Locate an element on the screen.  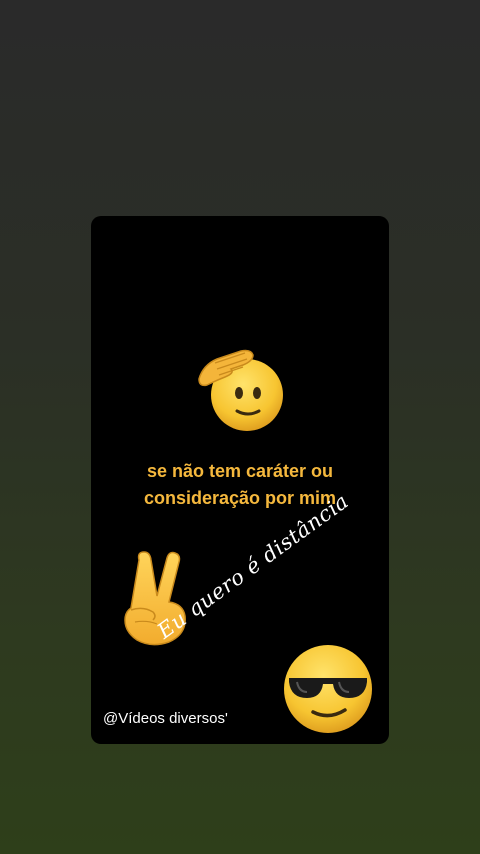
sunglasses-face-icon is located at coordinates (328, 689).